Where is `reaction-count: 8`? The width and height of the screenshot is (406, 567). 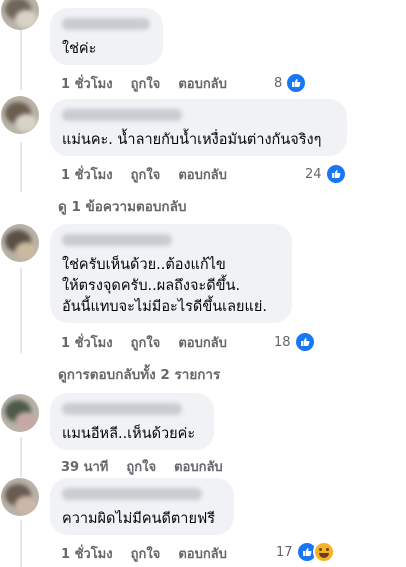 reaction-count: 8 is located at coordinates (291, 83).